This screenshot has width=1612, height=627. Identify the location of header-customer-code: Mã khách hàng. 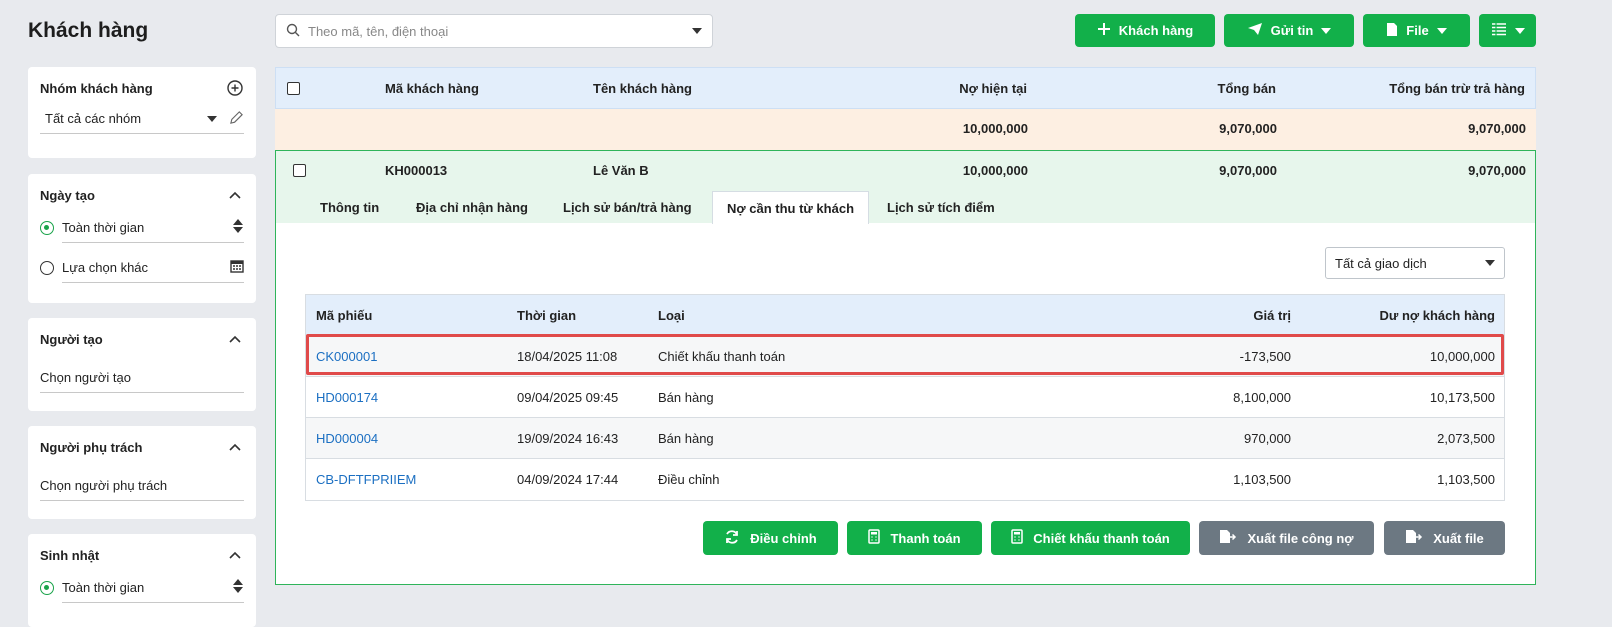
(432, 88).